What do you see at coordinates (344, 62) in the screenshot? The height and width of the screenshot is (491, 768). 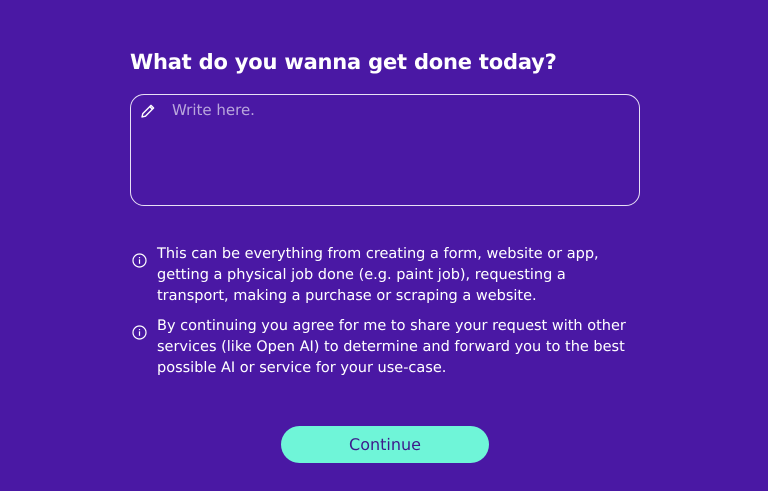 I see `page-heading: What do you wanna get done today?` at bounding box center [344, 62].